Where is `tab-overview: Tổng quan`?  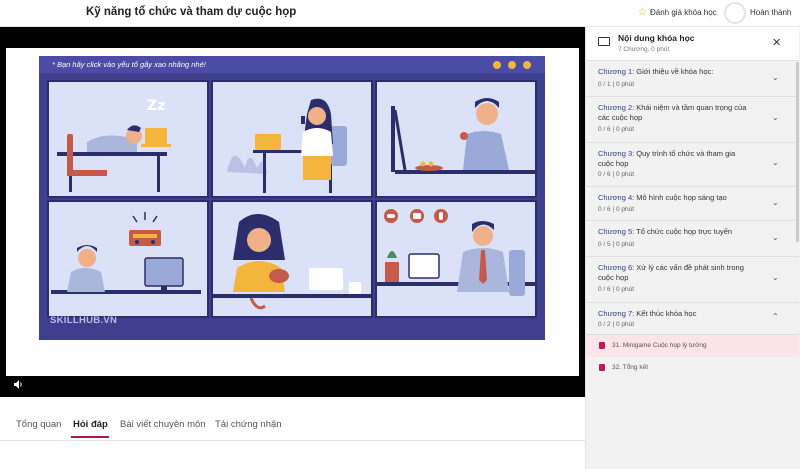 tab-overview: Tổng quan is located at coordinates (38, 424).